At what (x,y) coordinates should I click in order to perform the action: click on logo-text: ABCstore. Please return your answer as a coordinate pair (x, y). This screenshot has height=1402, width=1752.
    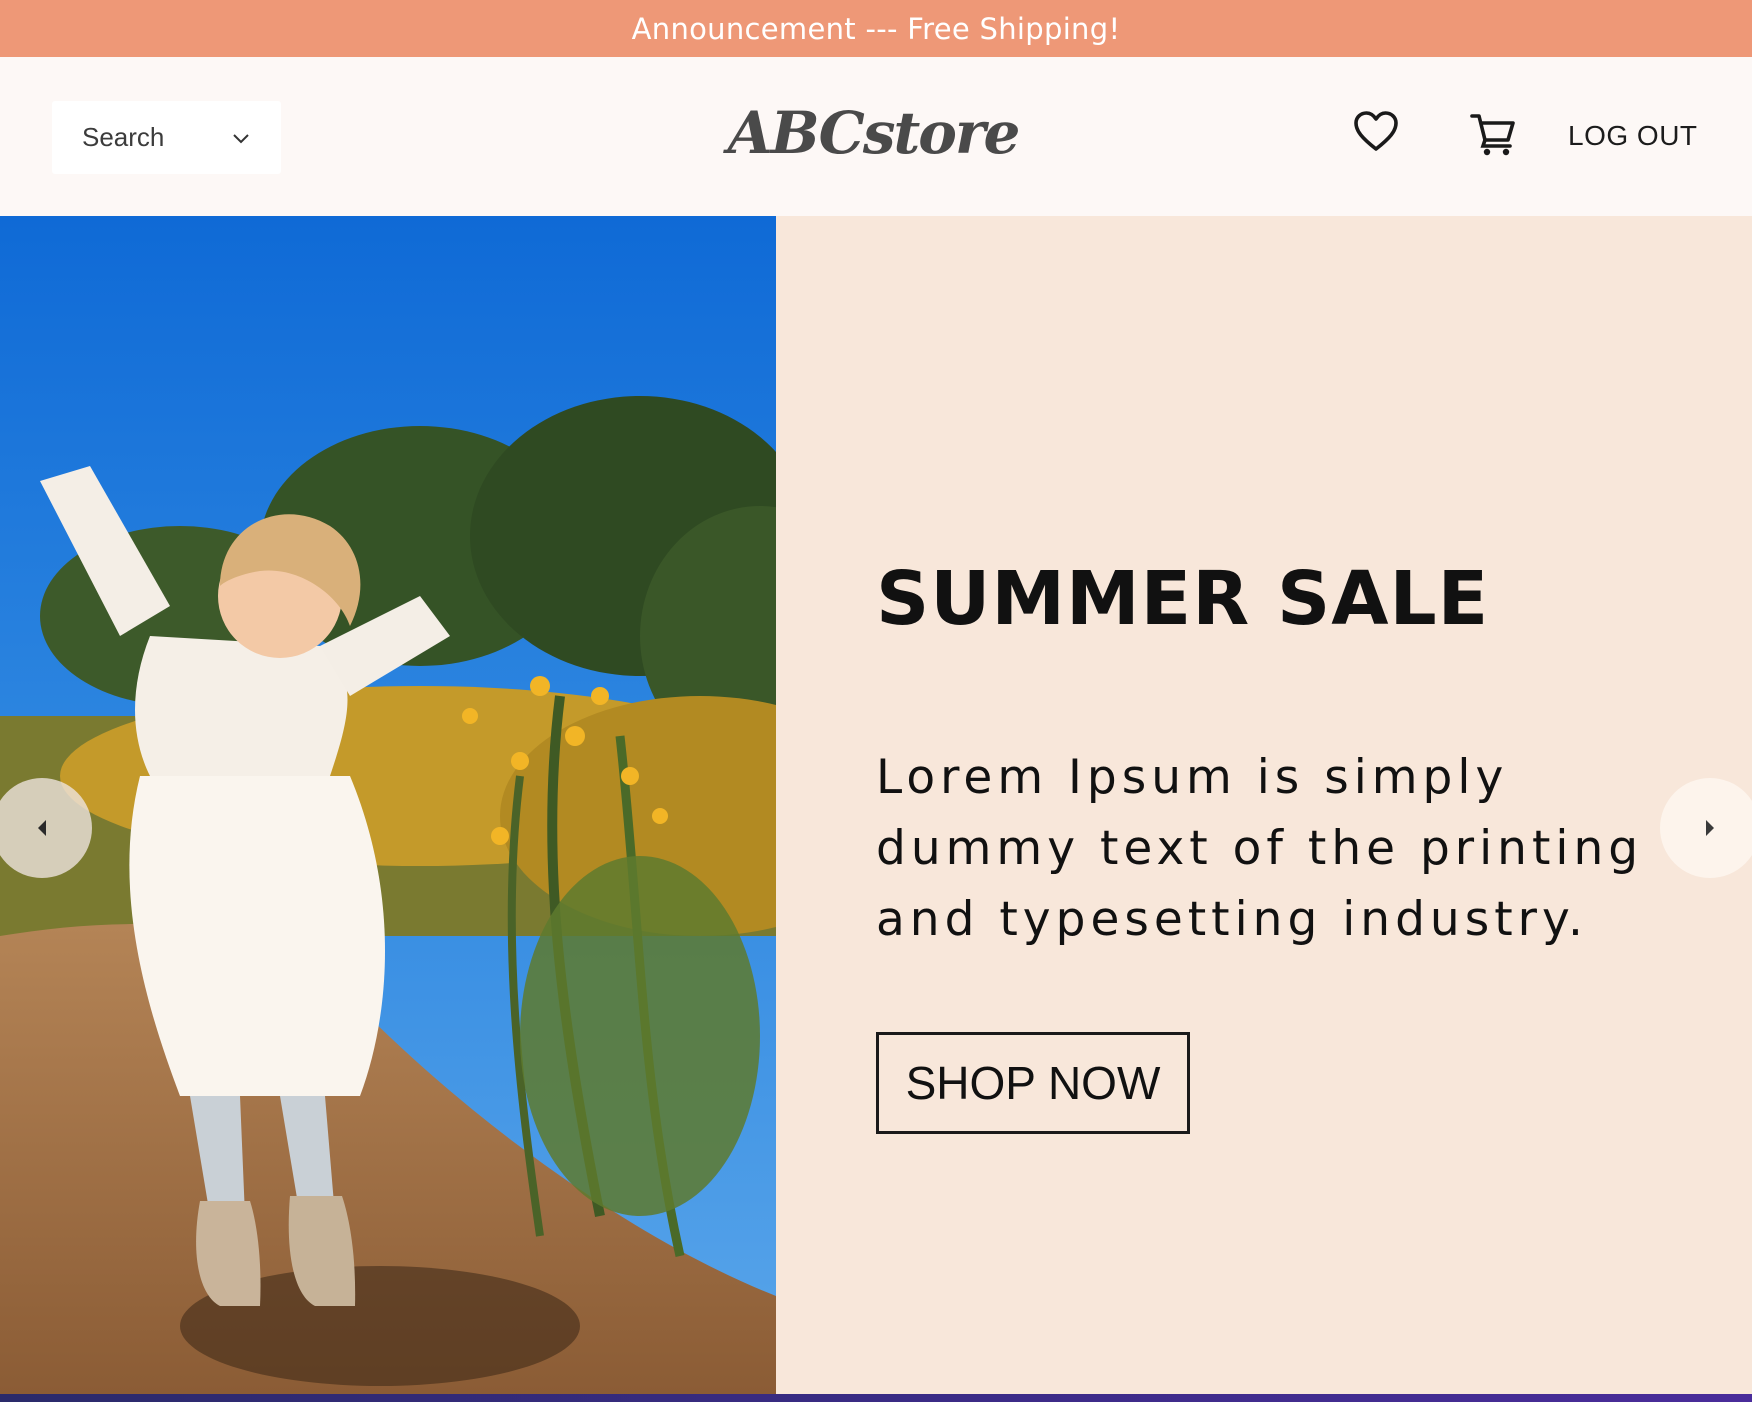
    Looking at the image, I should click on (874, 133).